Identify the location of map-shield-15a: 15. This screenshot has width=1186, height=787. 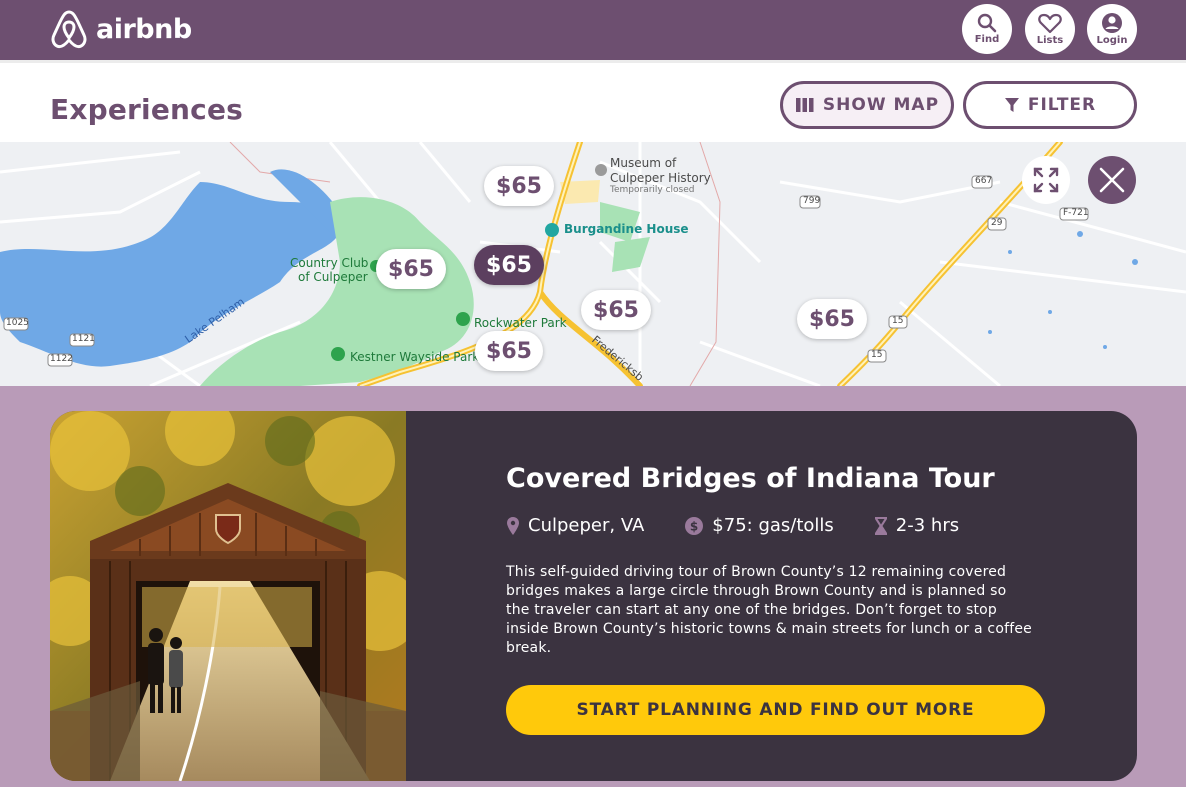
(898, 321).